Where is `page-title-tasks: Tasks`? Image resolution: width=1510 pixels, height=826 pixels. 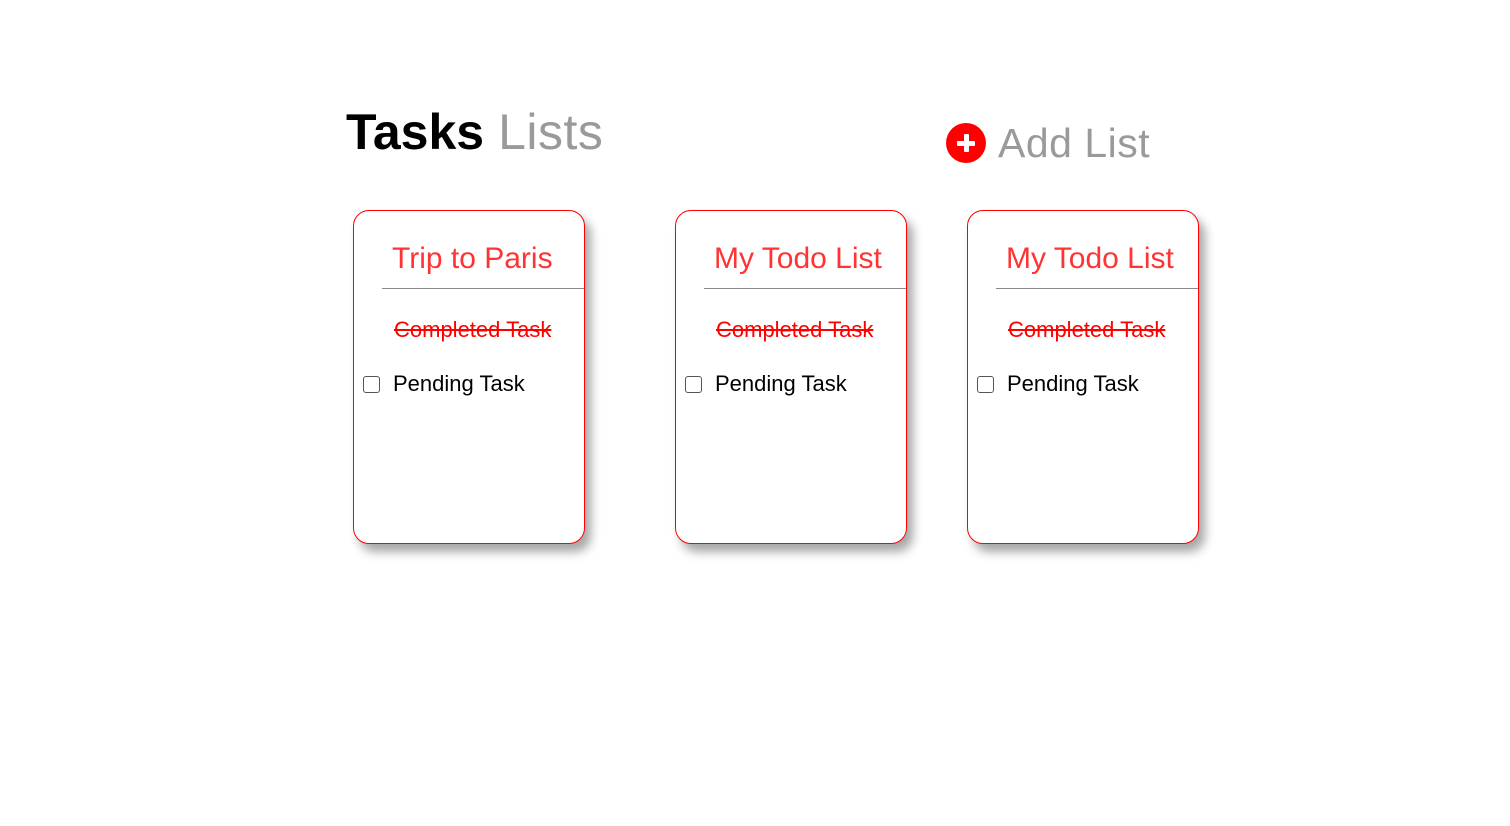 page-title-tasks: Tasks is located at coordinates (415, 132).